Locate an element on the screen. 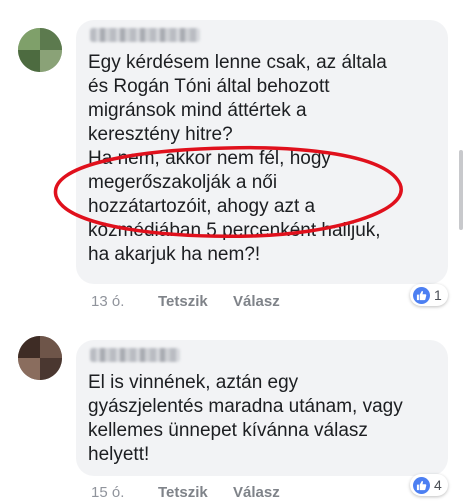  reaction-count: 4 is located at coordinates (438, 485).